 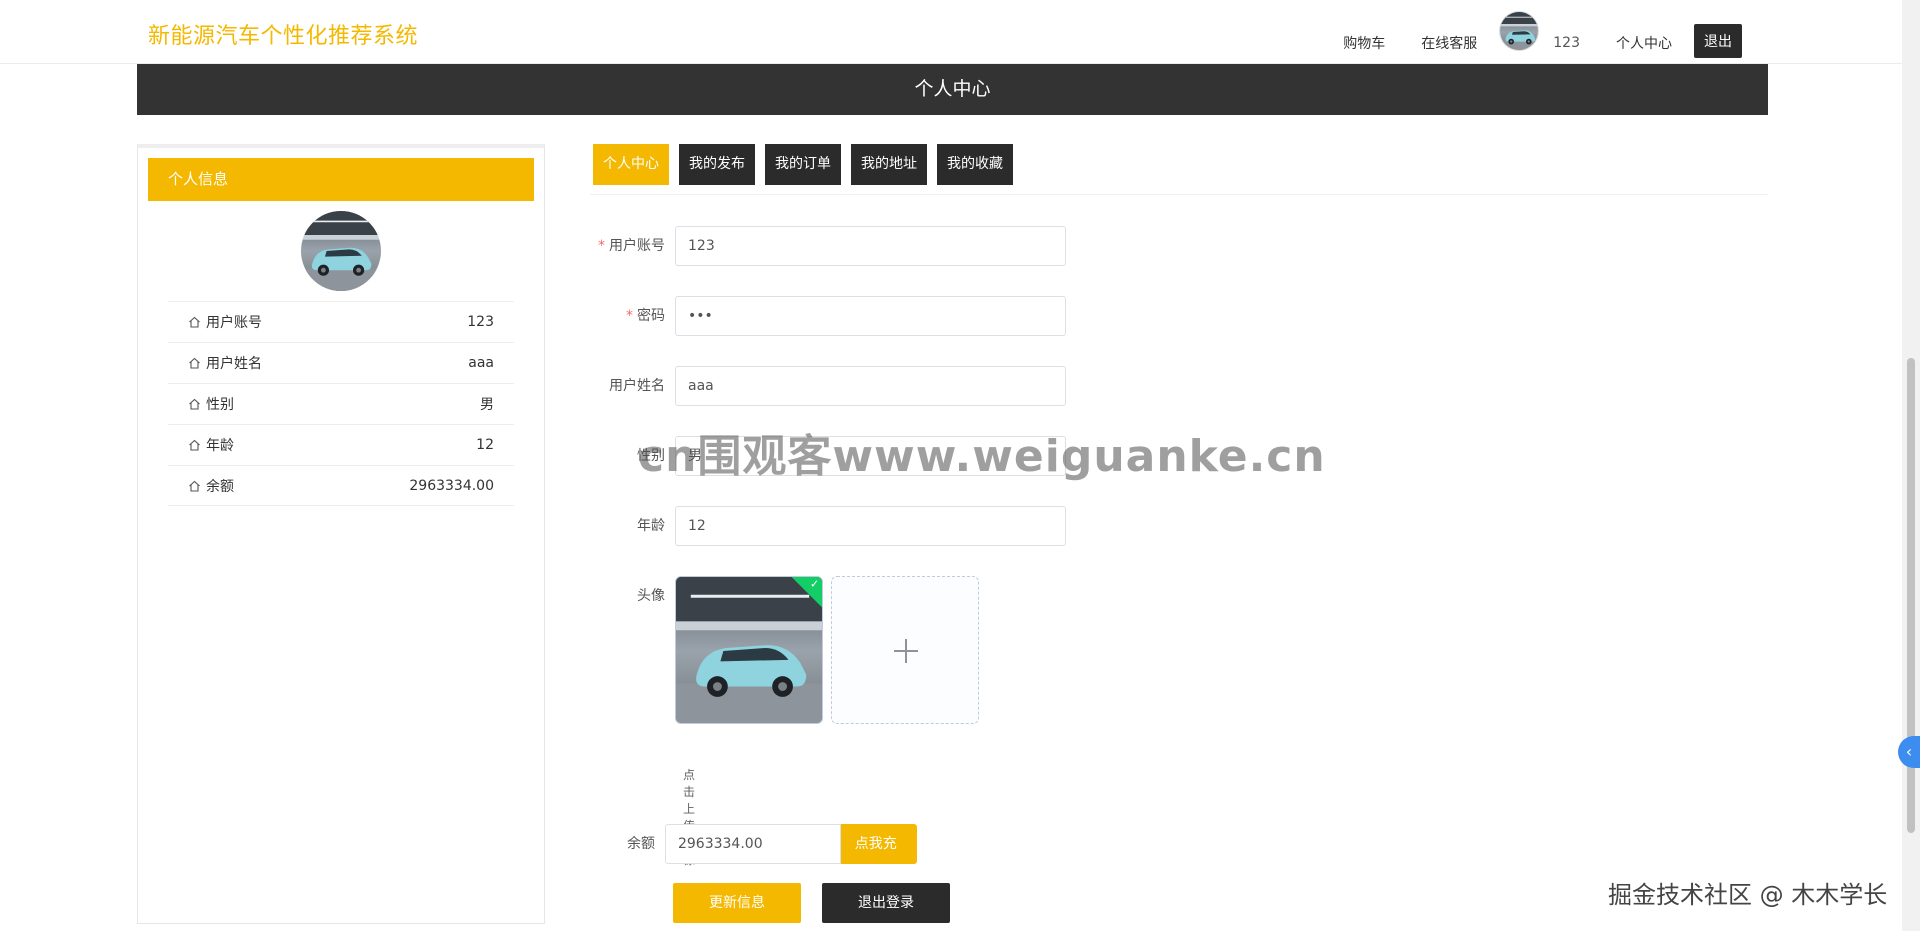 I want to click on recharge-button: 点我充值, so click(x=878, y=858).